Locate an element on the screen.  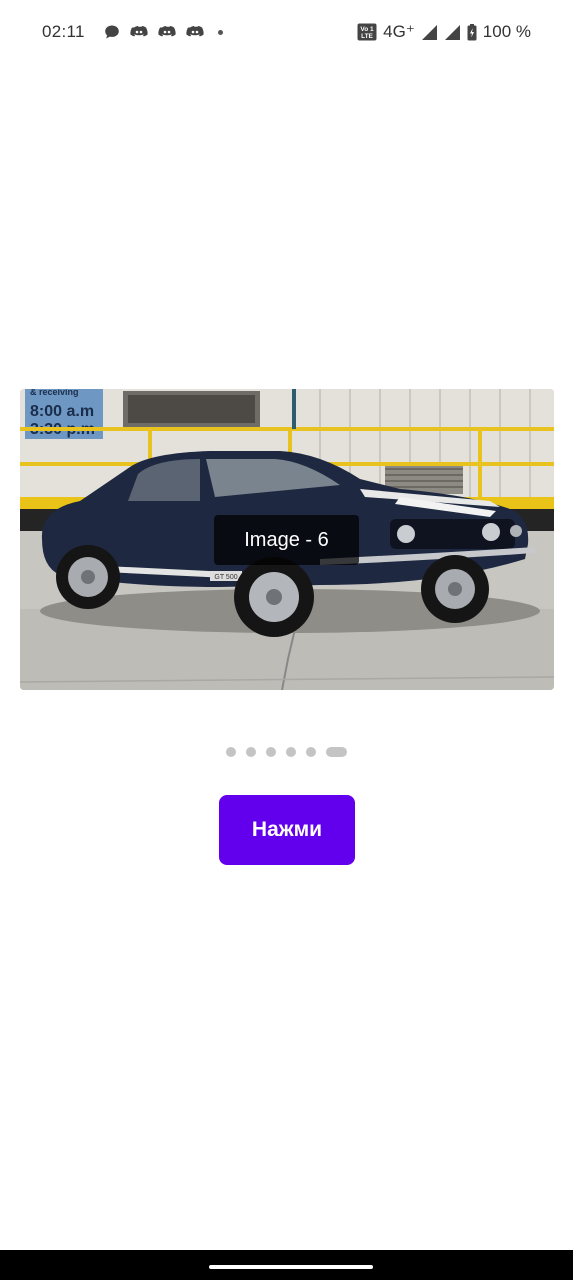
status-time: 02:11 is located at coordinates (63, 31).